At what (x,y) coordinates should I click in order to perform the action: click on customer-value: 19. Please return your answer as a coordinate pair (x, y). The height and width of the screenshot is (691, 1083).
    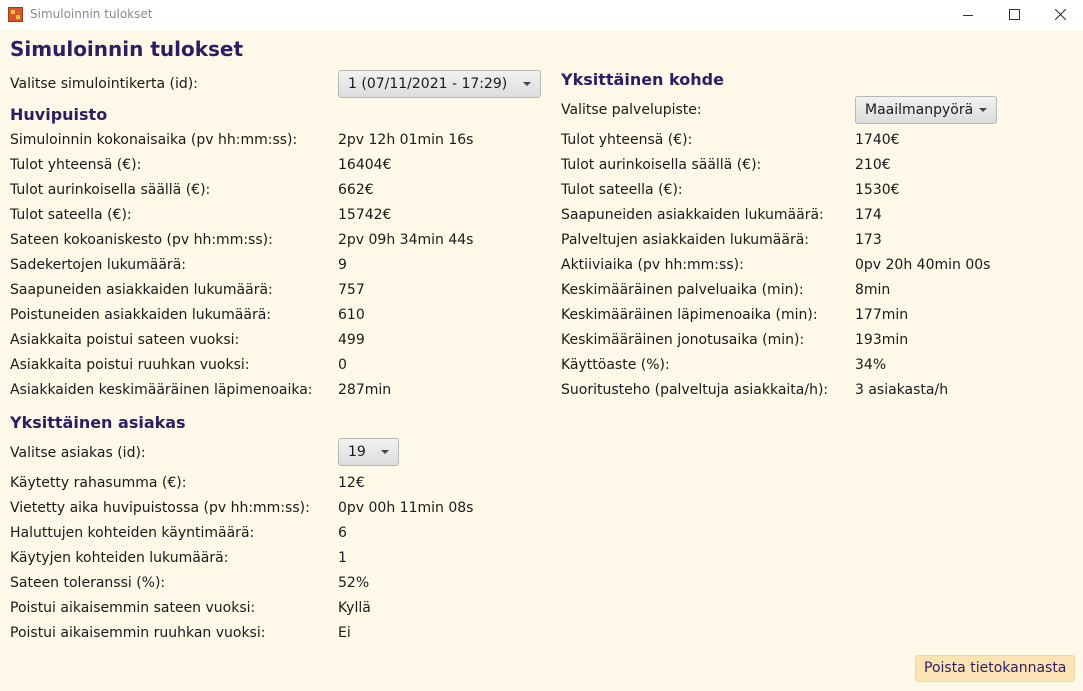
    Looking at the image, I should click on (357, 452).